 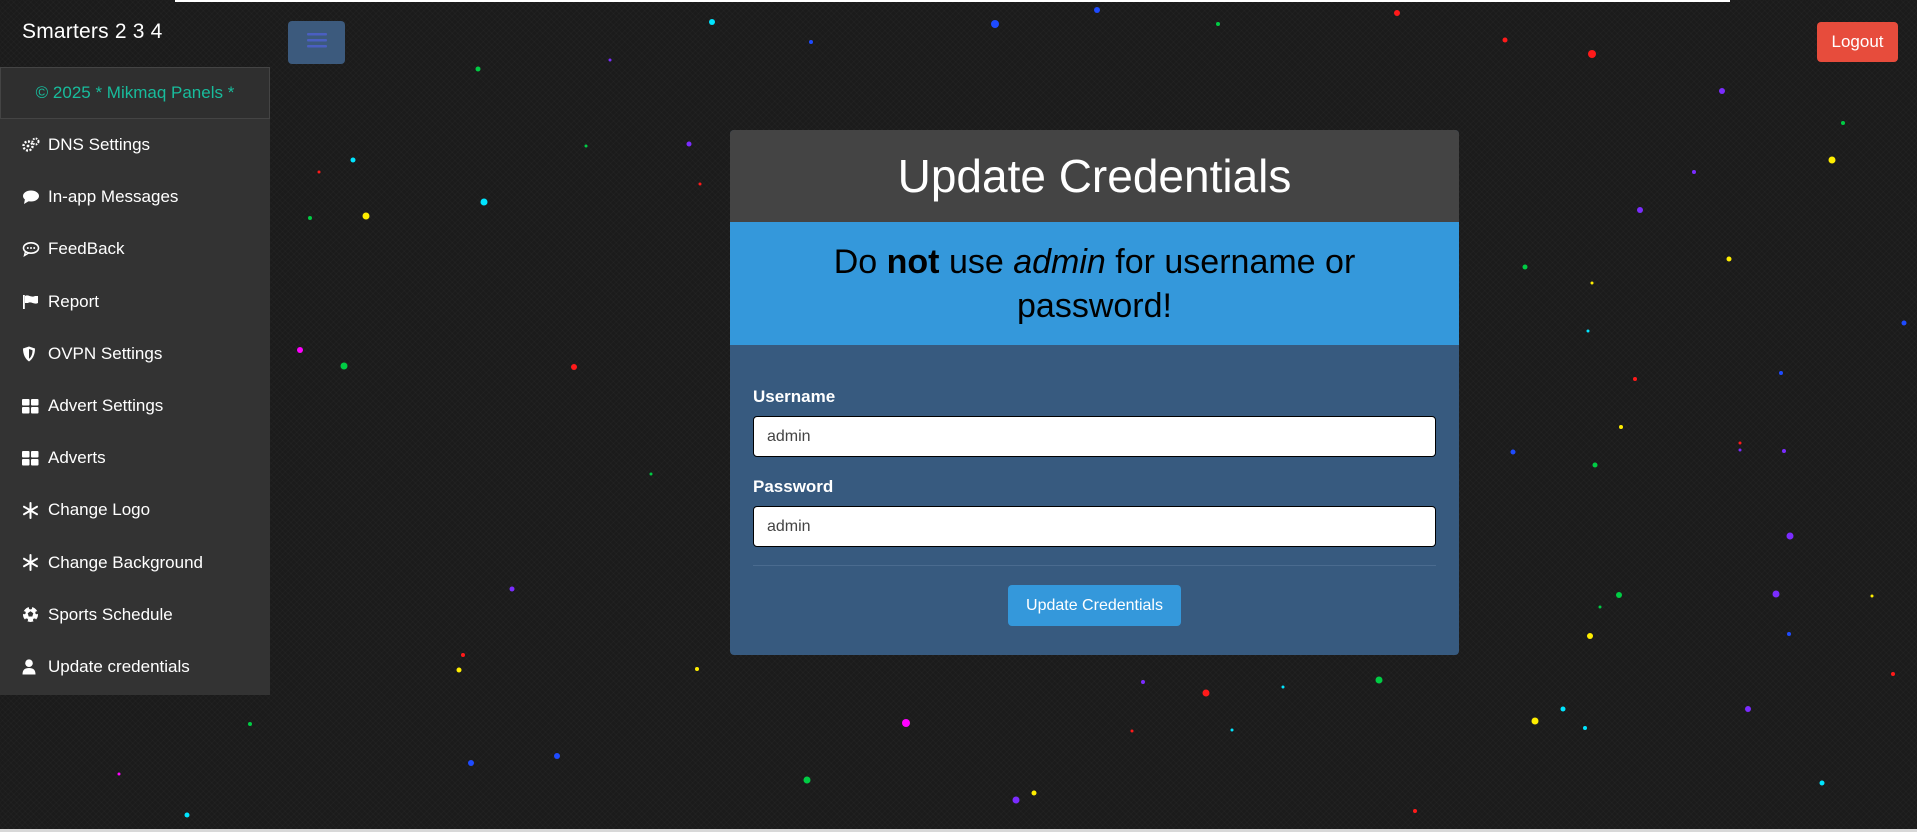 I want to click on username-label: Username, so click(x=794, y=396).